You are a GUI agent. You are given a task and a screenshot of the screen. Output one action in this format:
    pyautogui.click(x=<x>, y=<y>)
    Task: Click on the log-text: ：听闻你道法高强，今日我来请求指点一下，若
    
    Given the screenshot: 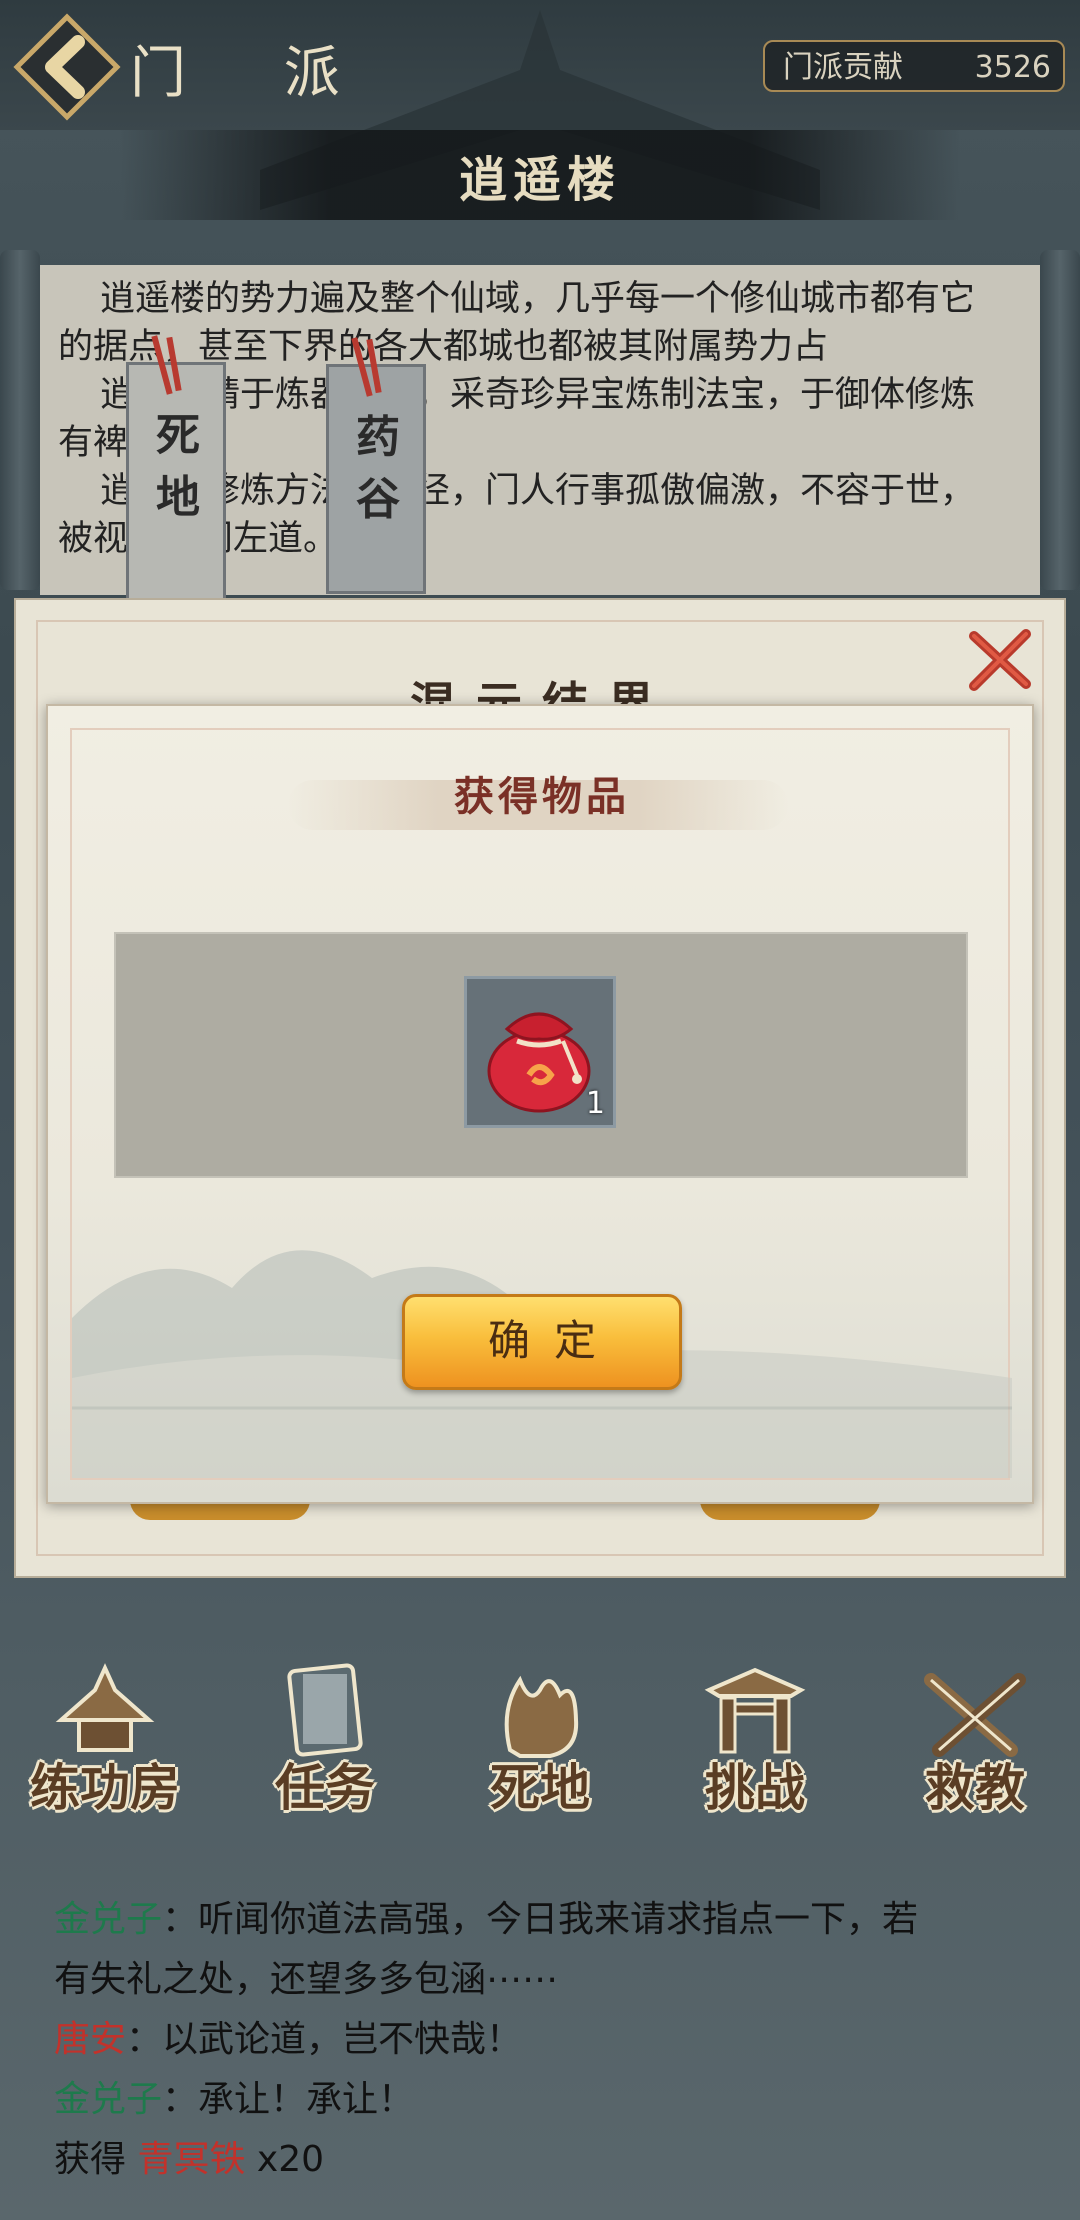 What is the action you would take?
    pyautogui.click(x=540, y=1919)
    